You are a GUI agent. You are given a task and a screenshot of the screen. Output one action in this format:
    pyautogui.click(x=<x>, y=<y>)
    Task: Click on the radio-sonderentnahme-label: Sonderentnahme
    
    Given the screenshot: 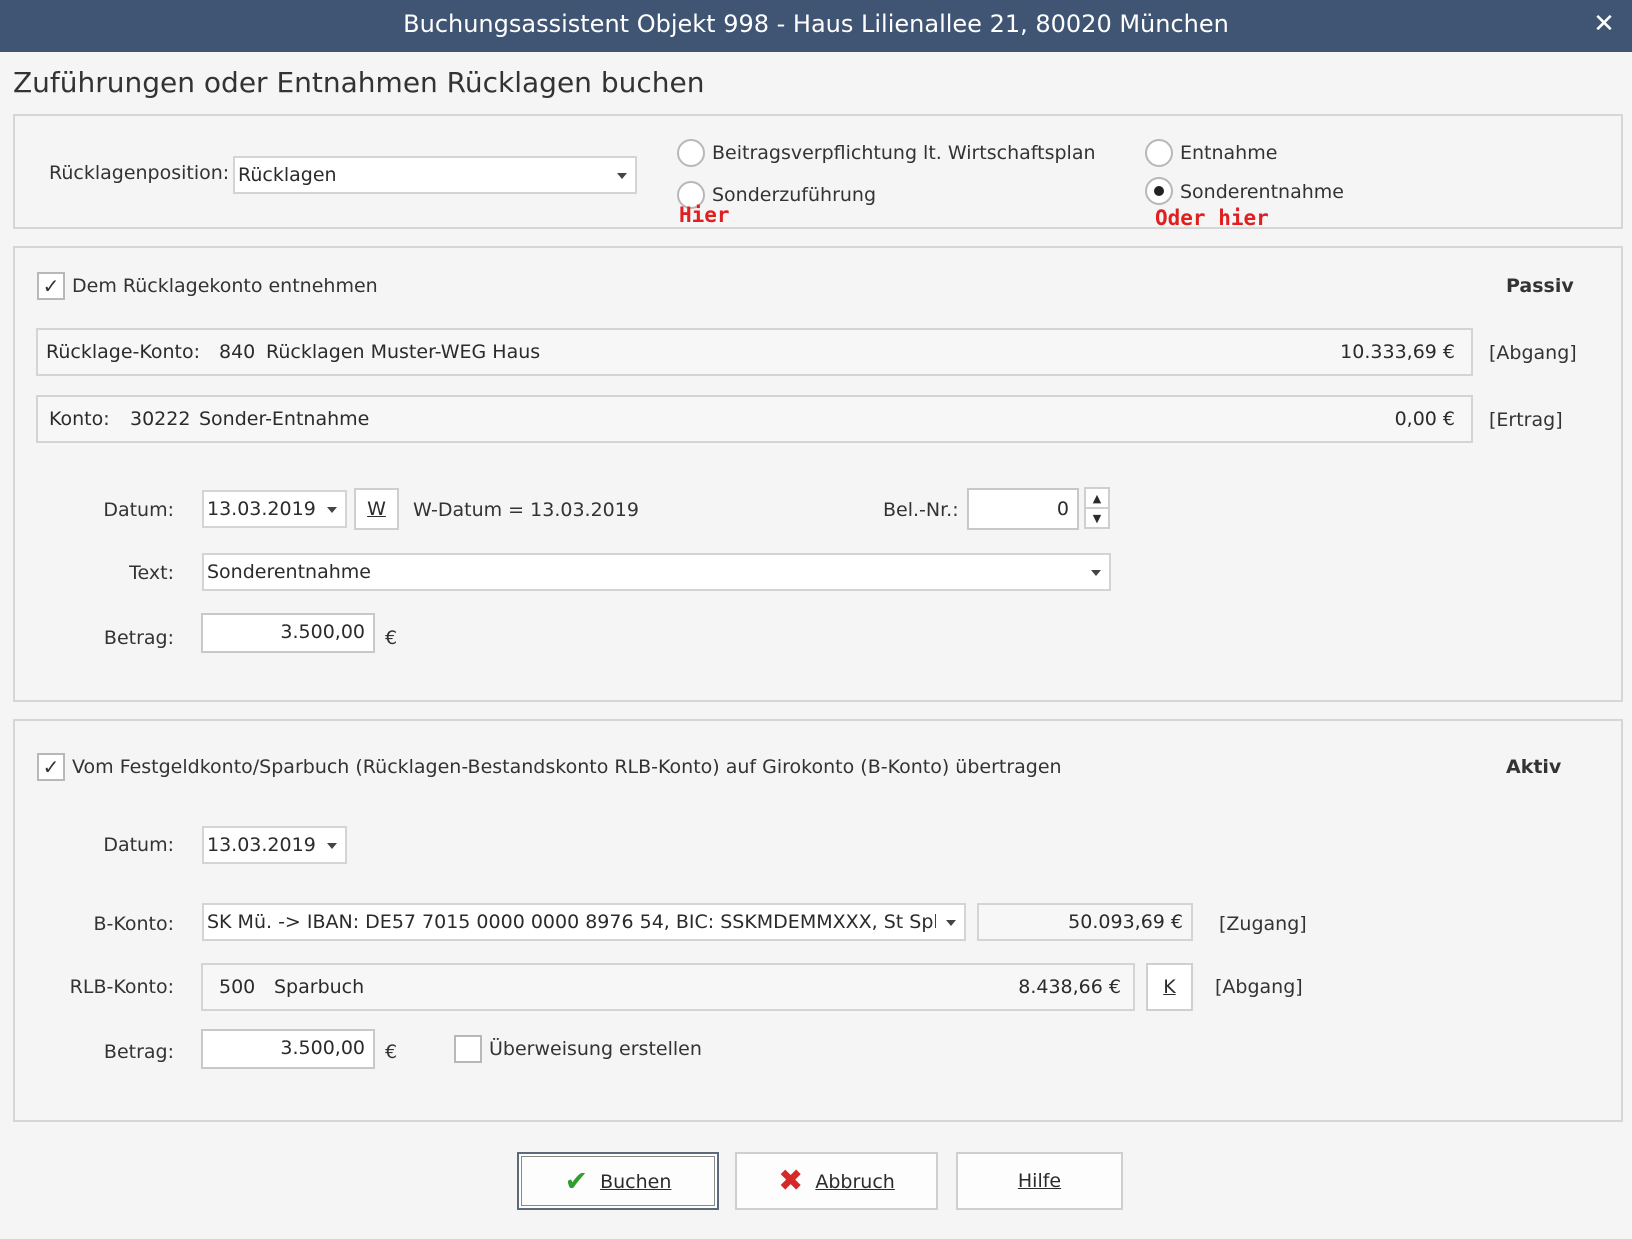 What is the action you would take?
    pyautogui.click(x=1262, y=192)
    